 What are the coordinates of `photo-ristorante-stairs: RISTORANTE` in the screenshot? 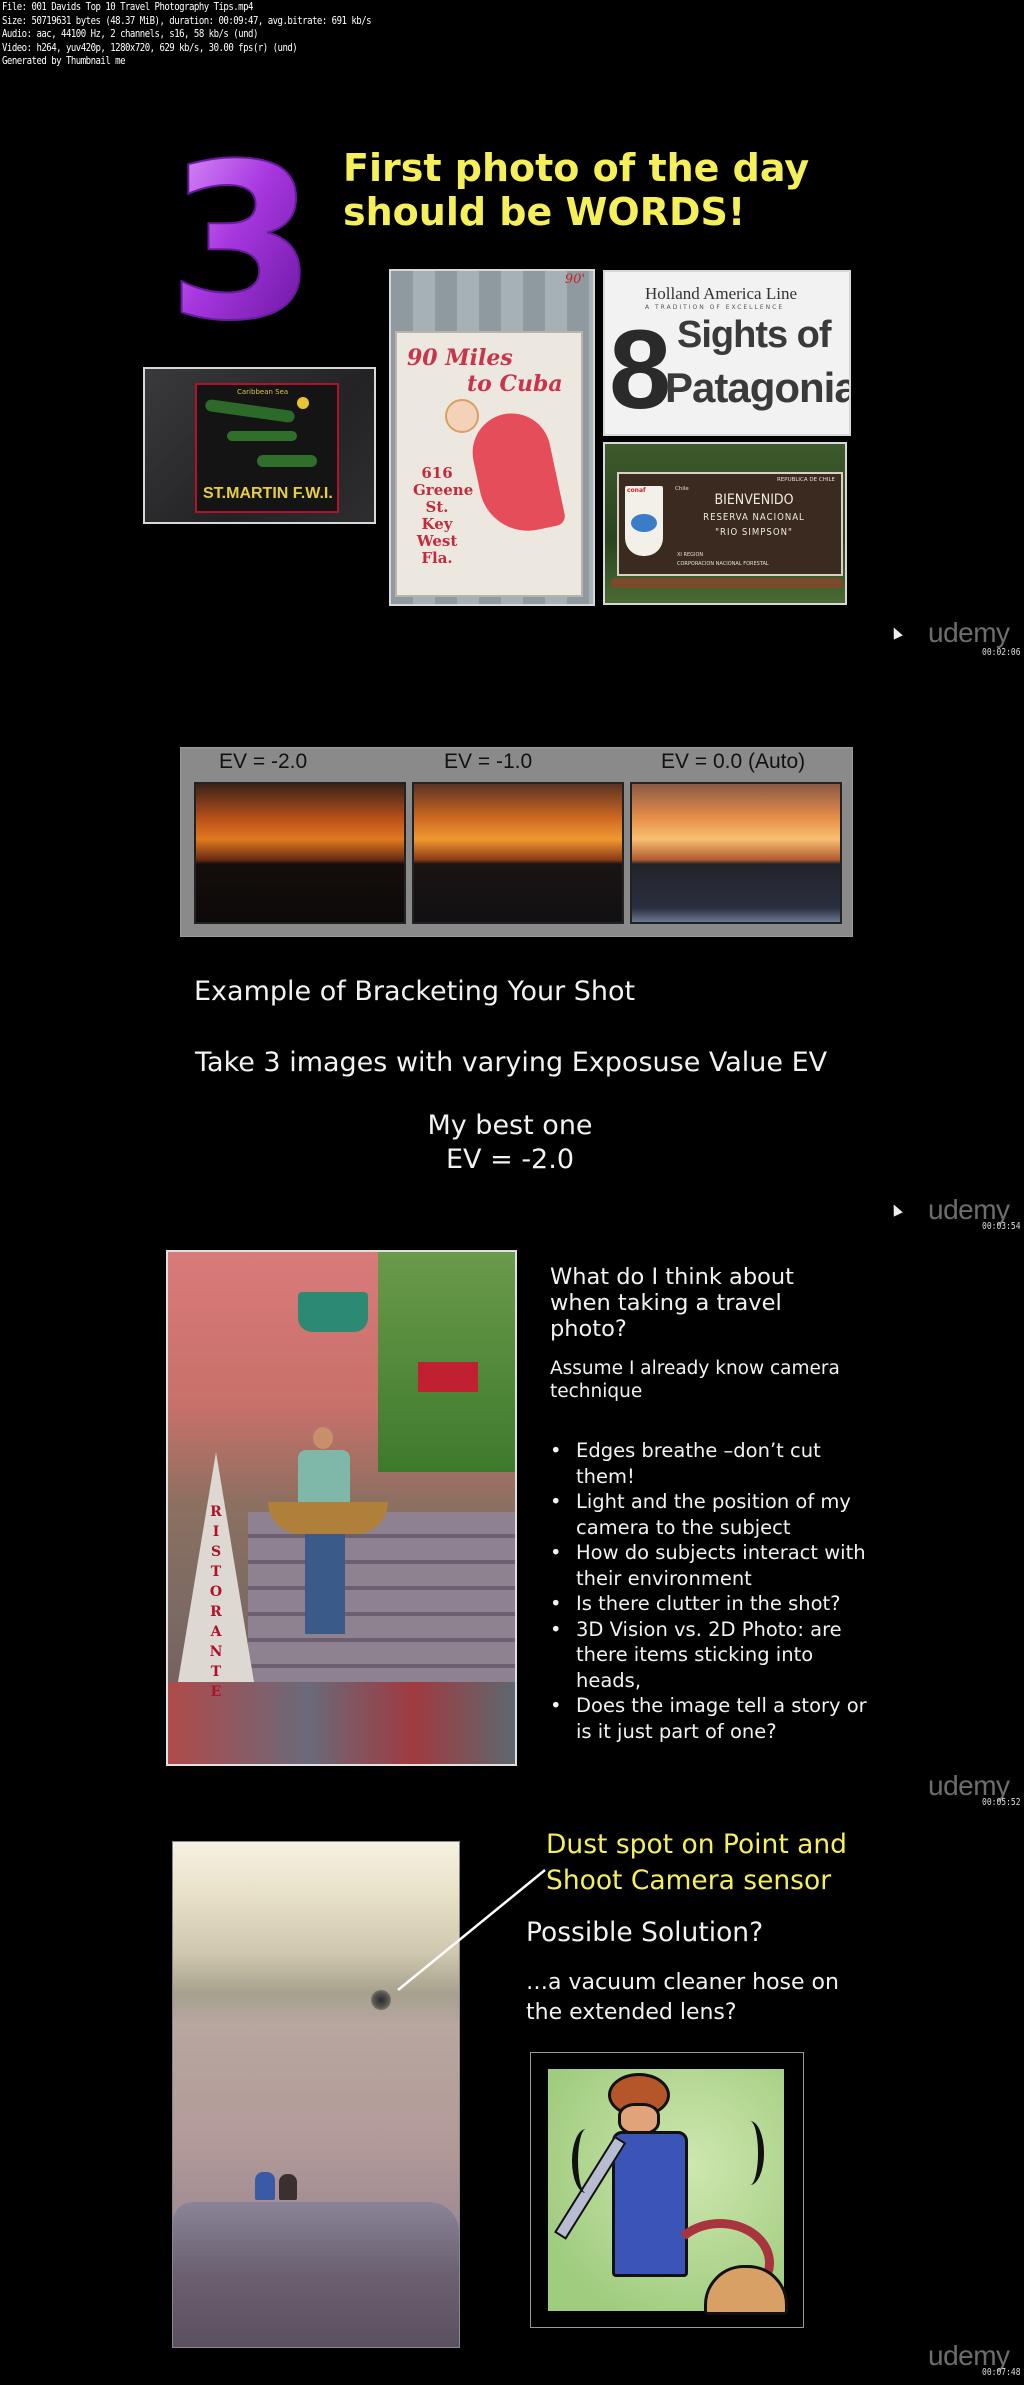 It's located at (341, 1508).